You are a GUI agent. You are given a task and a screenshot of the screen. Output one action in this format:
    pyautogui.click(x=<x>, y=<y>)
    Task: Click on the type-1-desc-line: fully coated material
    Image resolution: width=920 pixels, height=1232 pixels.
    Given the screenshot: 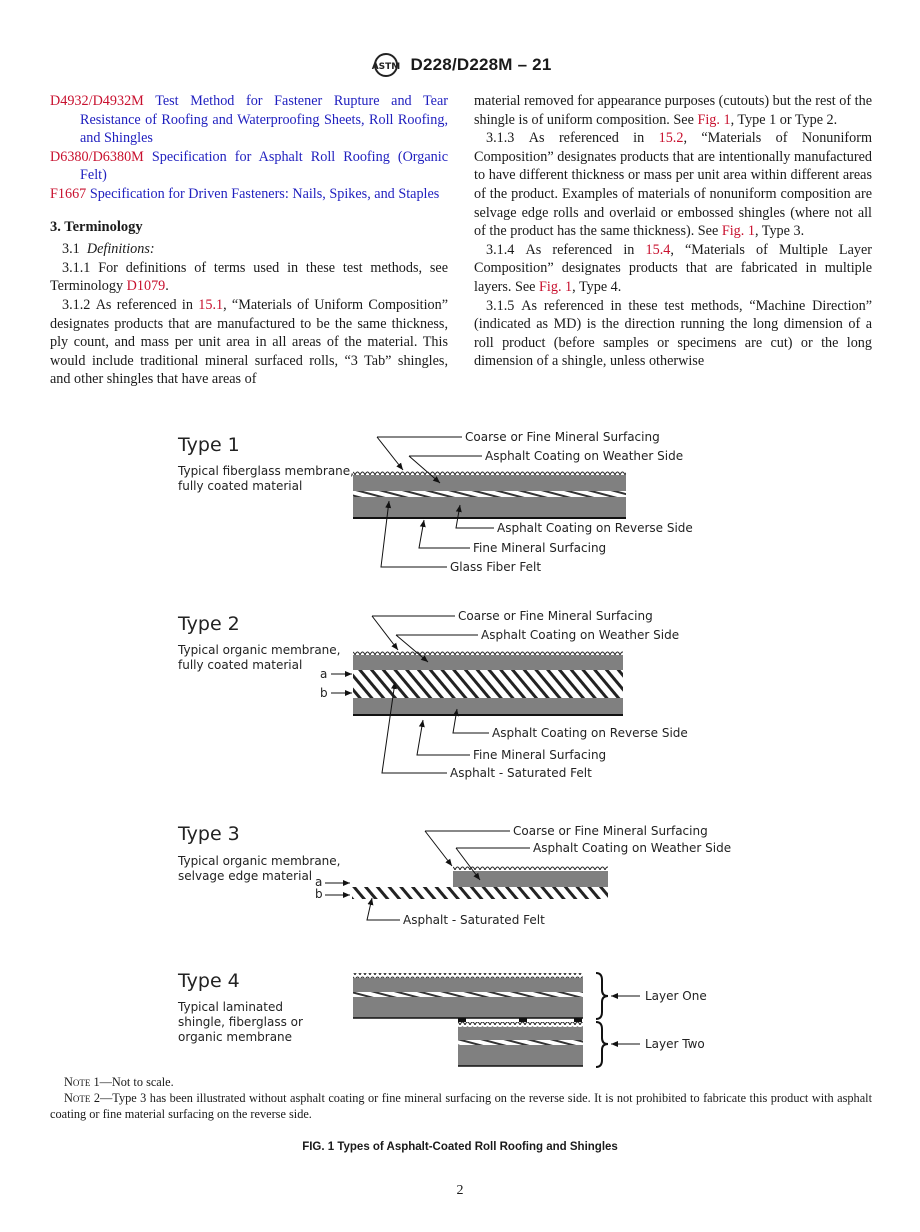 What is the action you would take?
    pyautogui.click(x=240, y=486)
    